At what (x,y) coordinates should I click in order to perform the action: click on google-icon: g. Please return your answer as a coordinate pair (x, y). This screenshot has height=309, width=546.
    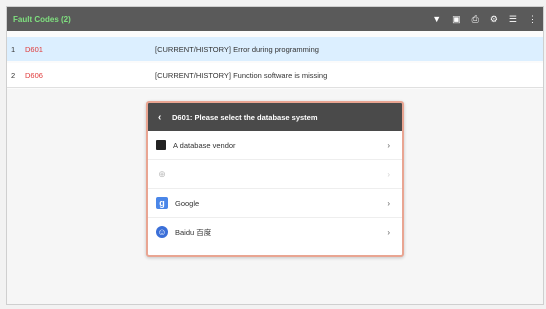
    Looking at the image, I should click on (162, 203).